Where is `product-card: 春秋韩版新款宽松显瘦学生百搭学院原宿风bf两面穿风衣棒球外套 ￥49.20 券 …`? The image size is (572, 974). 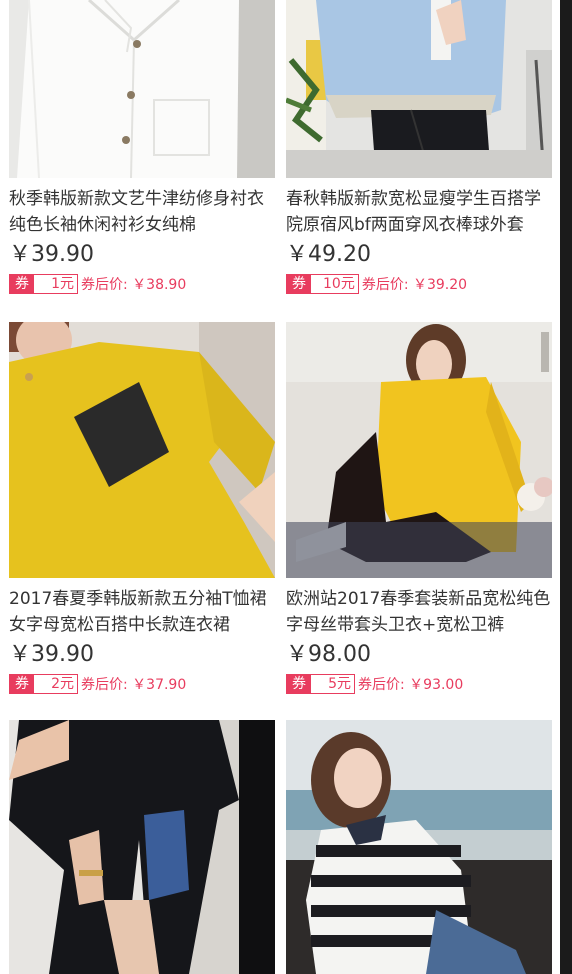 product-card: 春秋韩版新款宽松显瘦学生百搭学院原宿风bf两面穿风衣棒球外套 ￥49.20 券 … is located at coordinates (419, 147).